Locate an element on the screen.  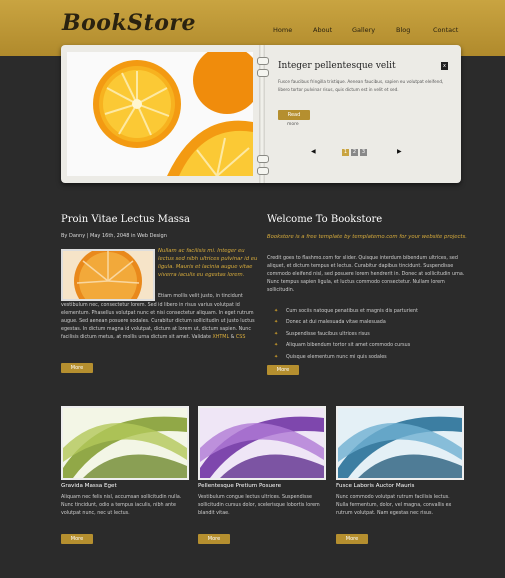
read-more-button: Read is located at coordinates (294, 115).